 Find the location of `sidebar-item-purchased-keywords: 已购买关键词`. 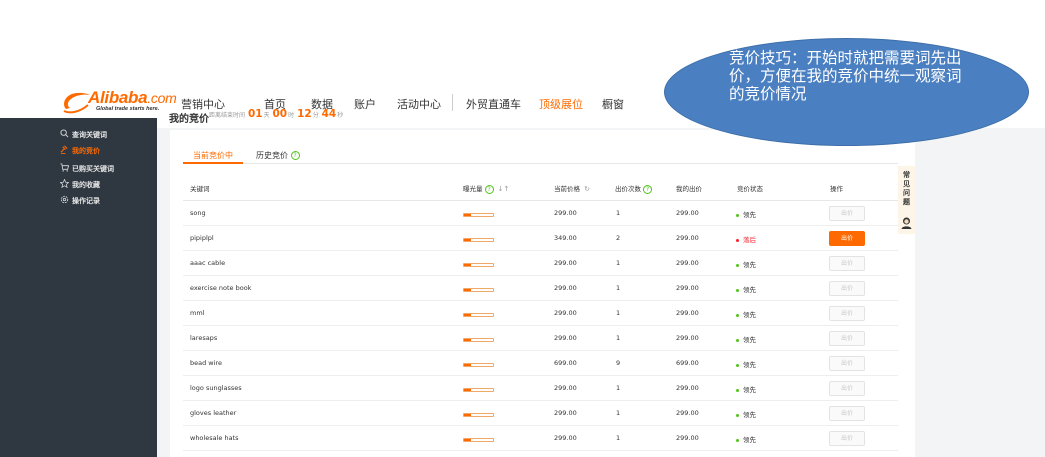

sidebar-item-purchased-keywords: 已购买关键词 is located at coordinates (78, 169).